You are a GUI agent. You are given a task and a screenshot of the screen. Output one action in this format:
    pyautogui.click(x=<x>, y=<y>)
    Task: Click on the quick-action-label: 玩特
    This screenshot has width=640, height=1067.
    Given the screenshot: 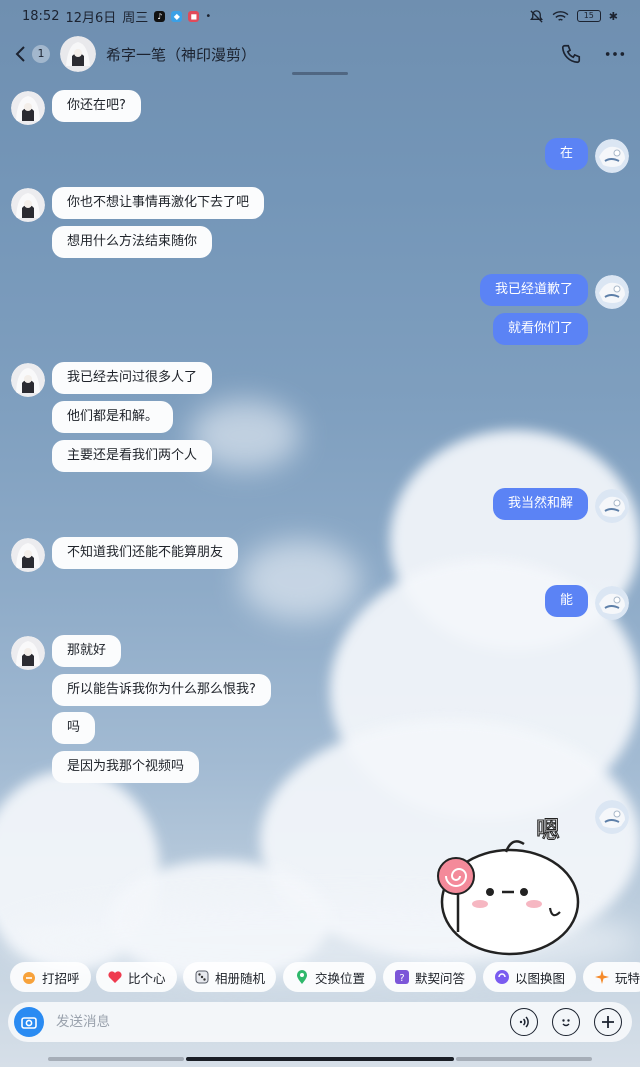 What is the action you would take?
    pyautogui.click(x=627, y=978)
    